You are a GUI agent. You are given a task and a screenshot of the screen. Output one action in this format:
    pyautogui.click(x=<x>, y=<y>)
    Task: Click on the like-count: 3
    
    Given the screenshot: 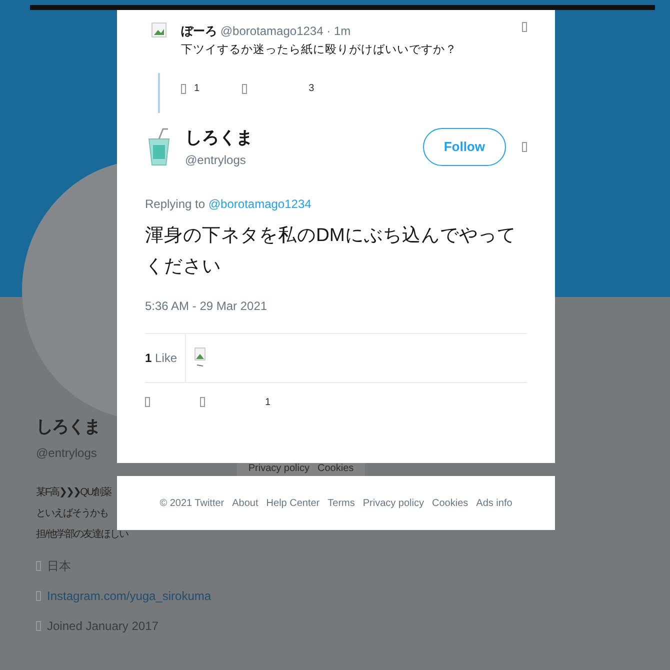 What is the action you would take?
    pyautogui.click(x=311, y=89)
    